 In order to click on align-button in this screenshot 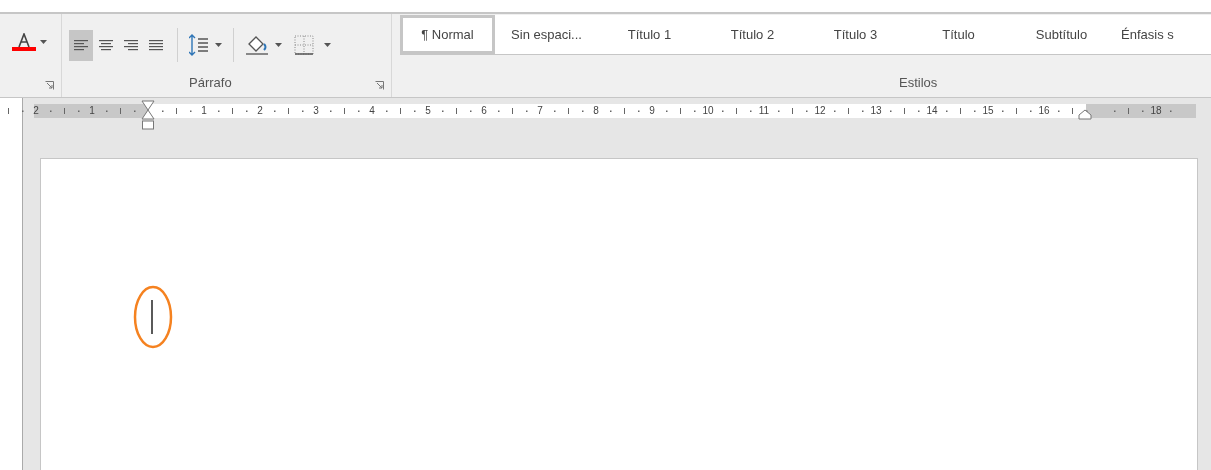, I will do `click(81, 45)`.